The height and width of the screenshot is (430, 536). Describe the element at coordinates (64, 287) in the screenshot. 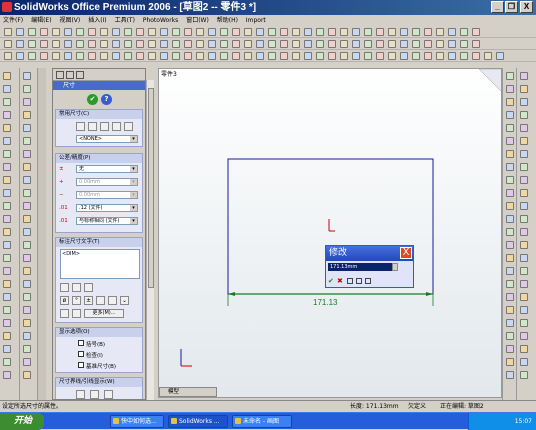

I see `align-left-icon` at that location.